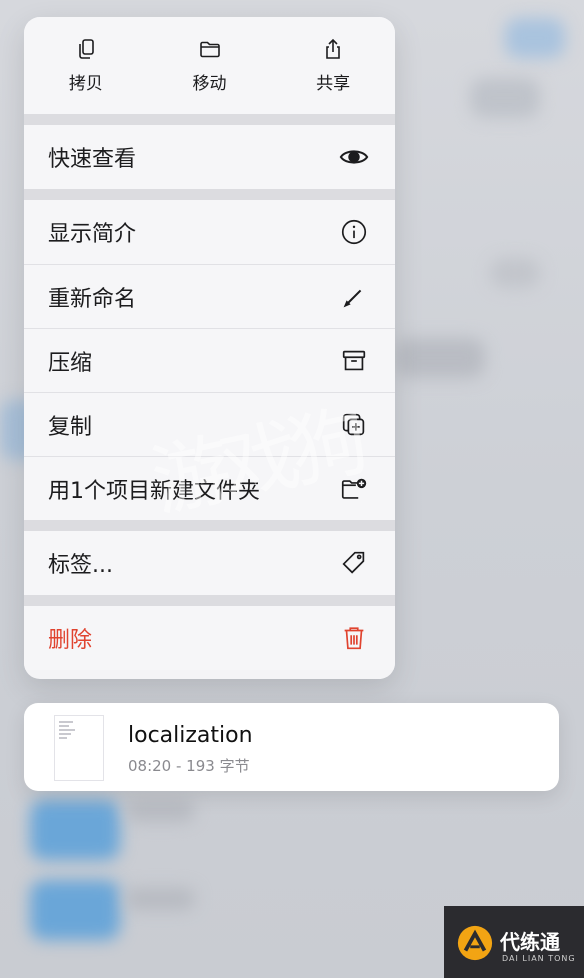 The image size is (584, 978). I want to click on delete-label: 删除, so click(70, 640).